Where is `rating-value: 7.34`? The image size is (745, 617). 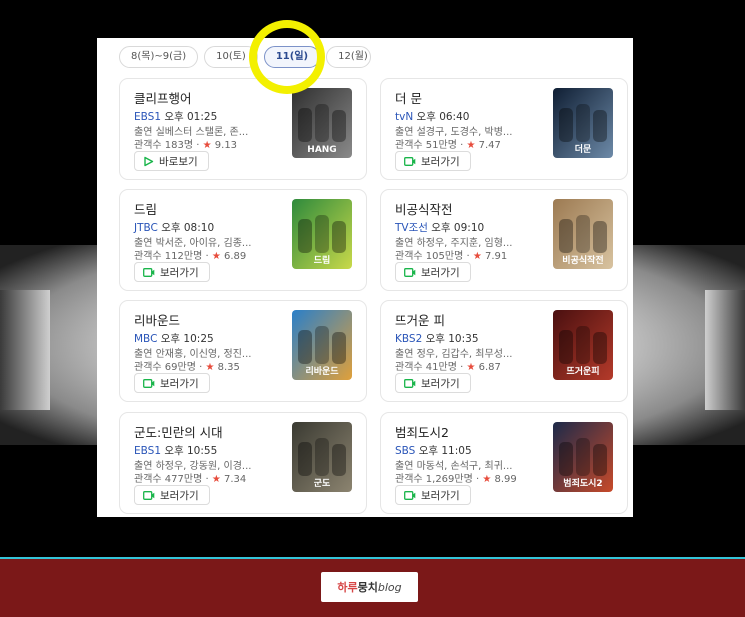 rating-value: 7.34 is located at coordinates (235, 479).